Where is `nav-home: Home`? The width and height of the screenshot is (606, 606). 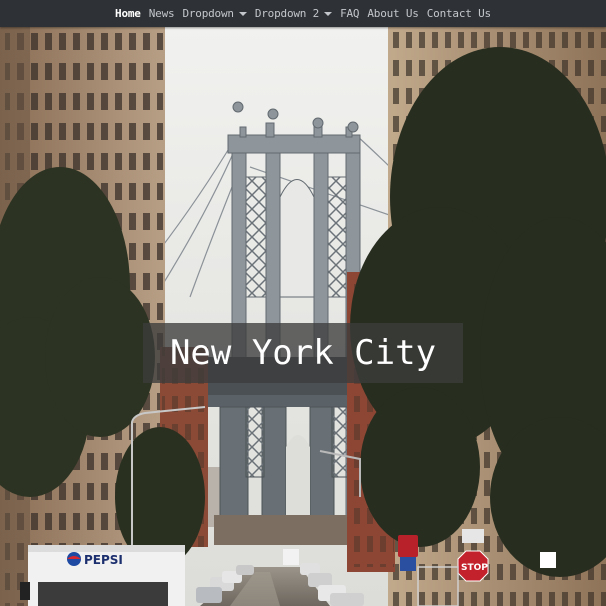 nav-home: Home is located at coordinates (128, 13).